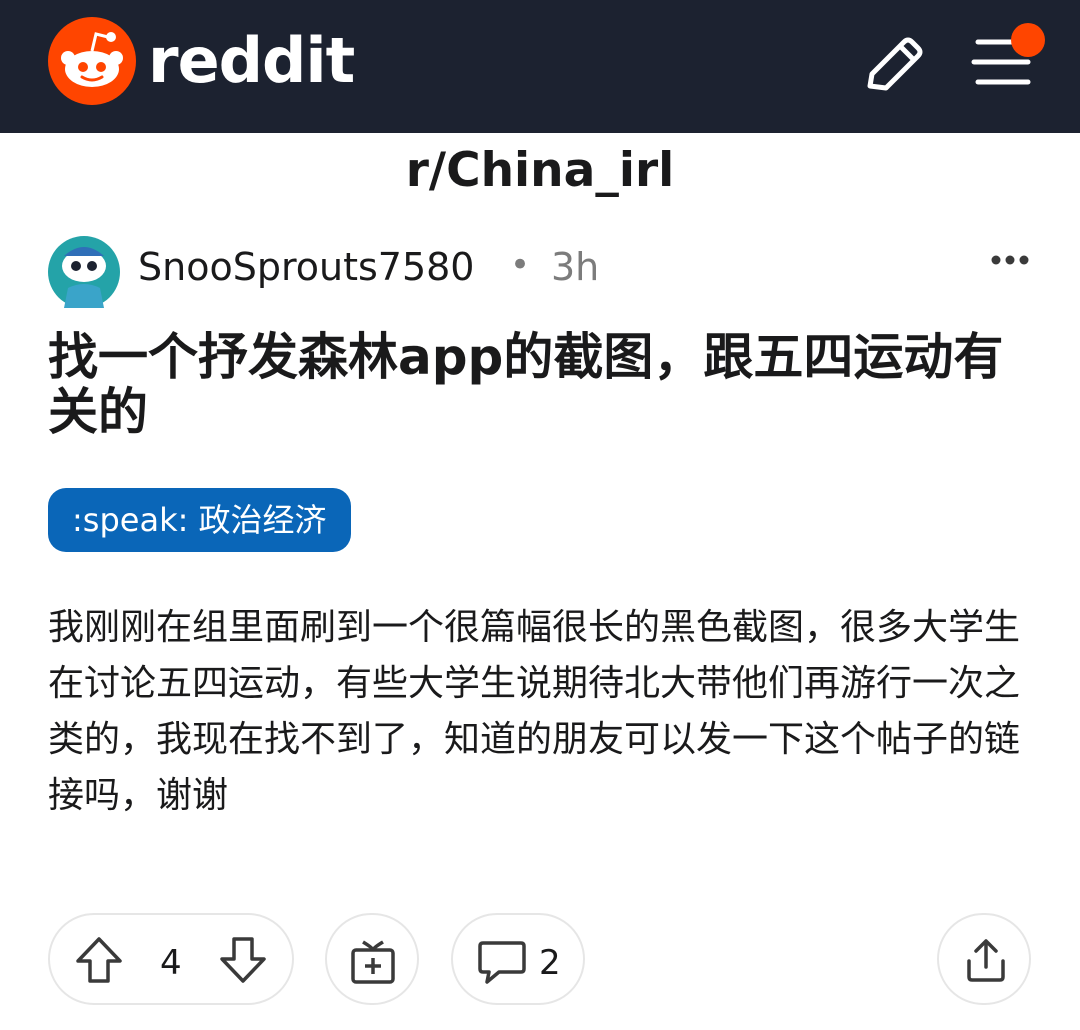 This screenshot has height=1030, width=1080. I want to click on comments-button: 2, so click(518, 959).